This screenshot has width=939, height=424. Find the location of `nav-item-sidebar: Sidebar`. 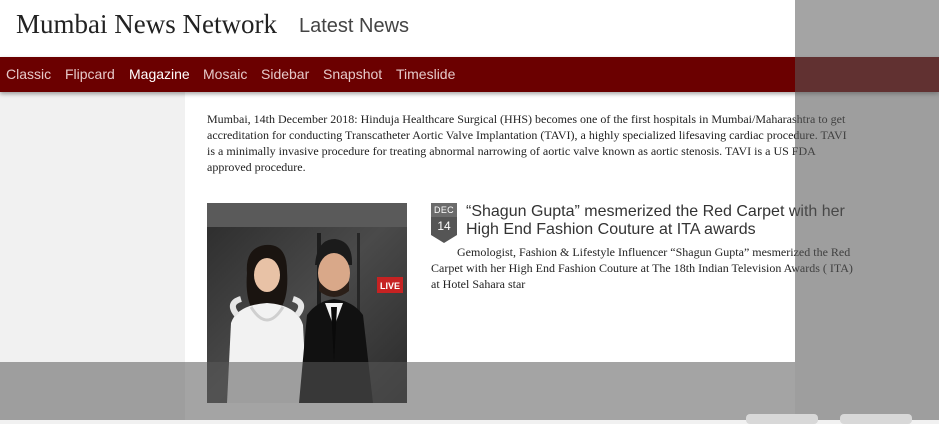

nav-item-sidebar: Sidebar is located at coordinates (285, 74).